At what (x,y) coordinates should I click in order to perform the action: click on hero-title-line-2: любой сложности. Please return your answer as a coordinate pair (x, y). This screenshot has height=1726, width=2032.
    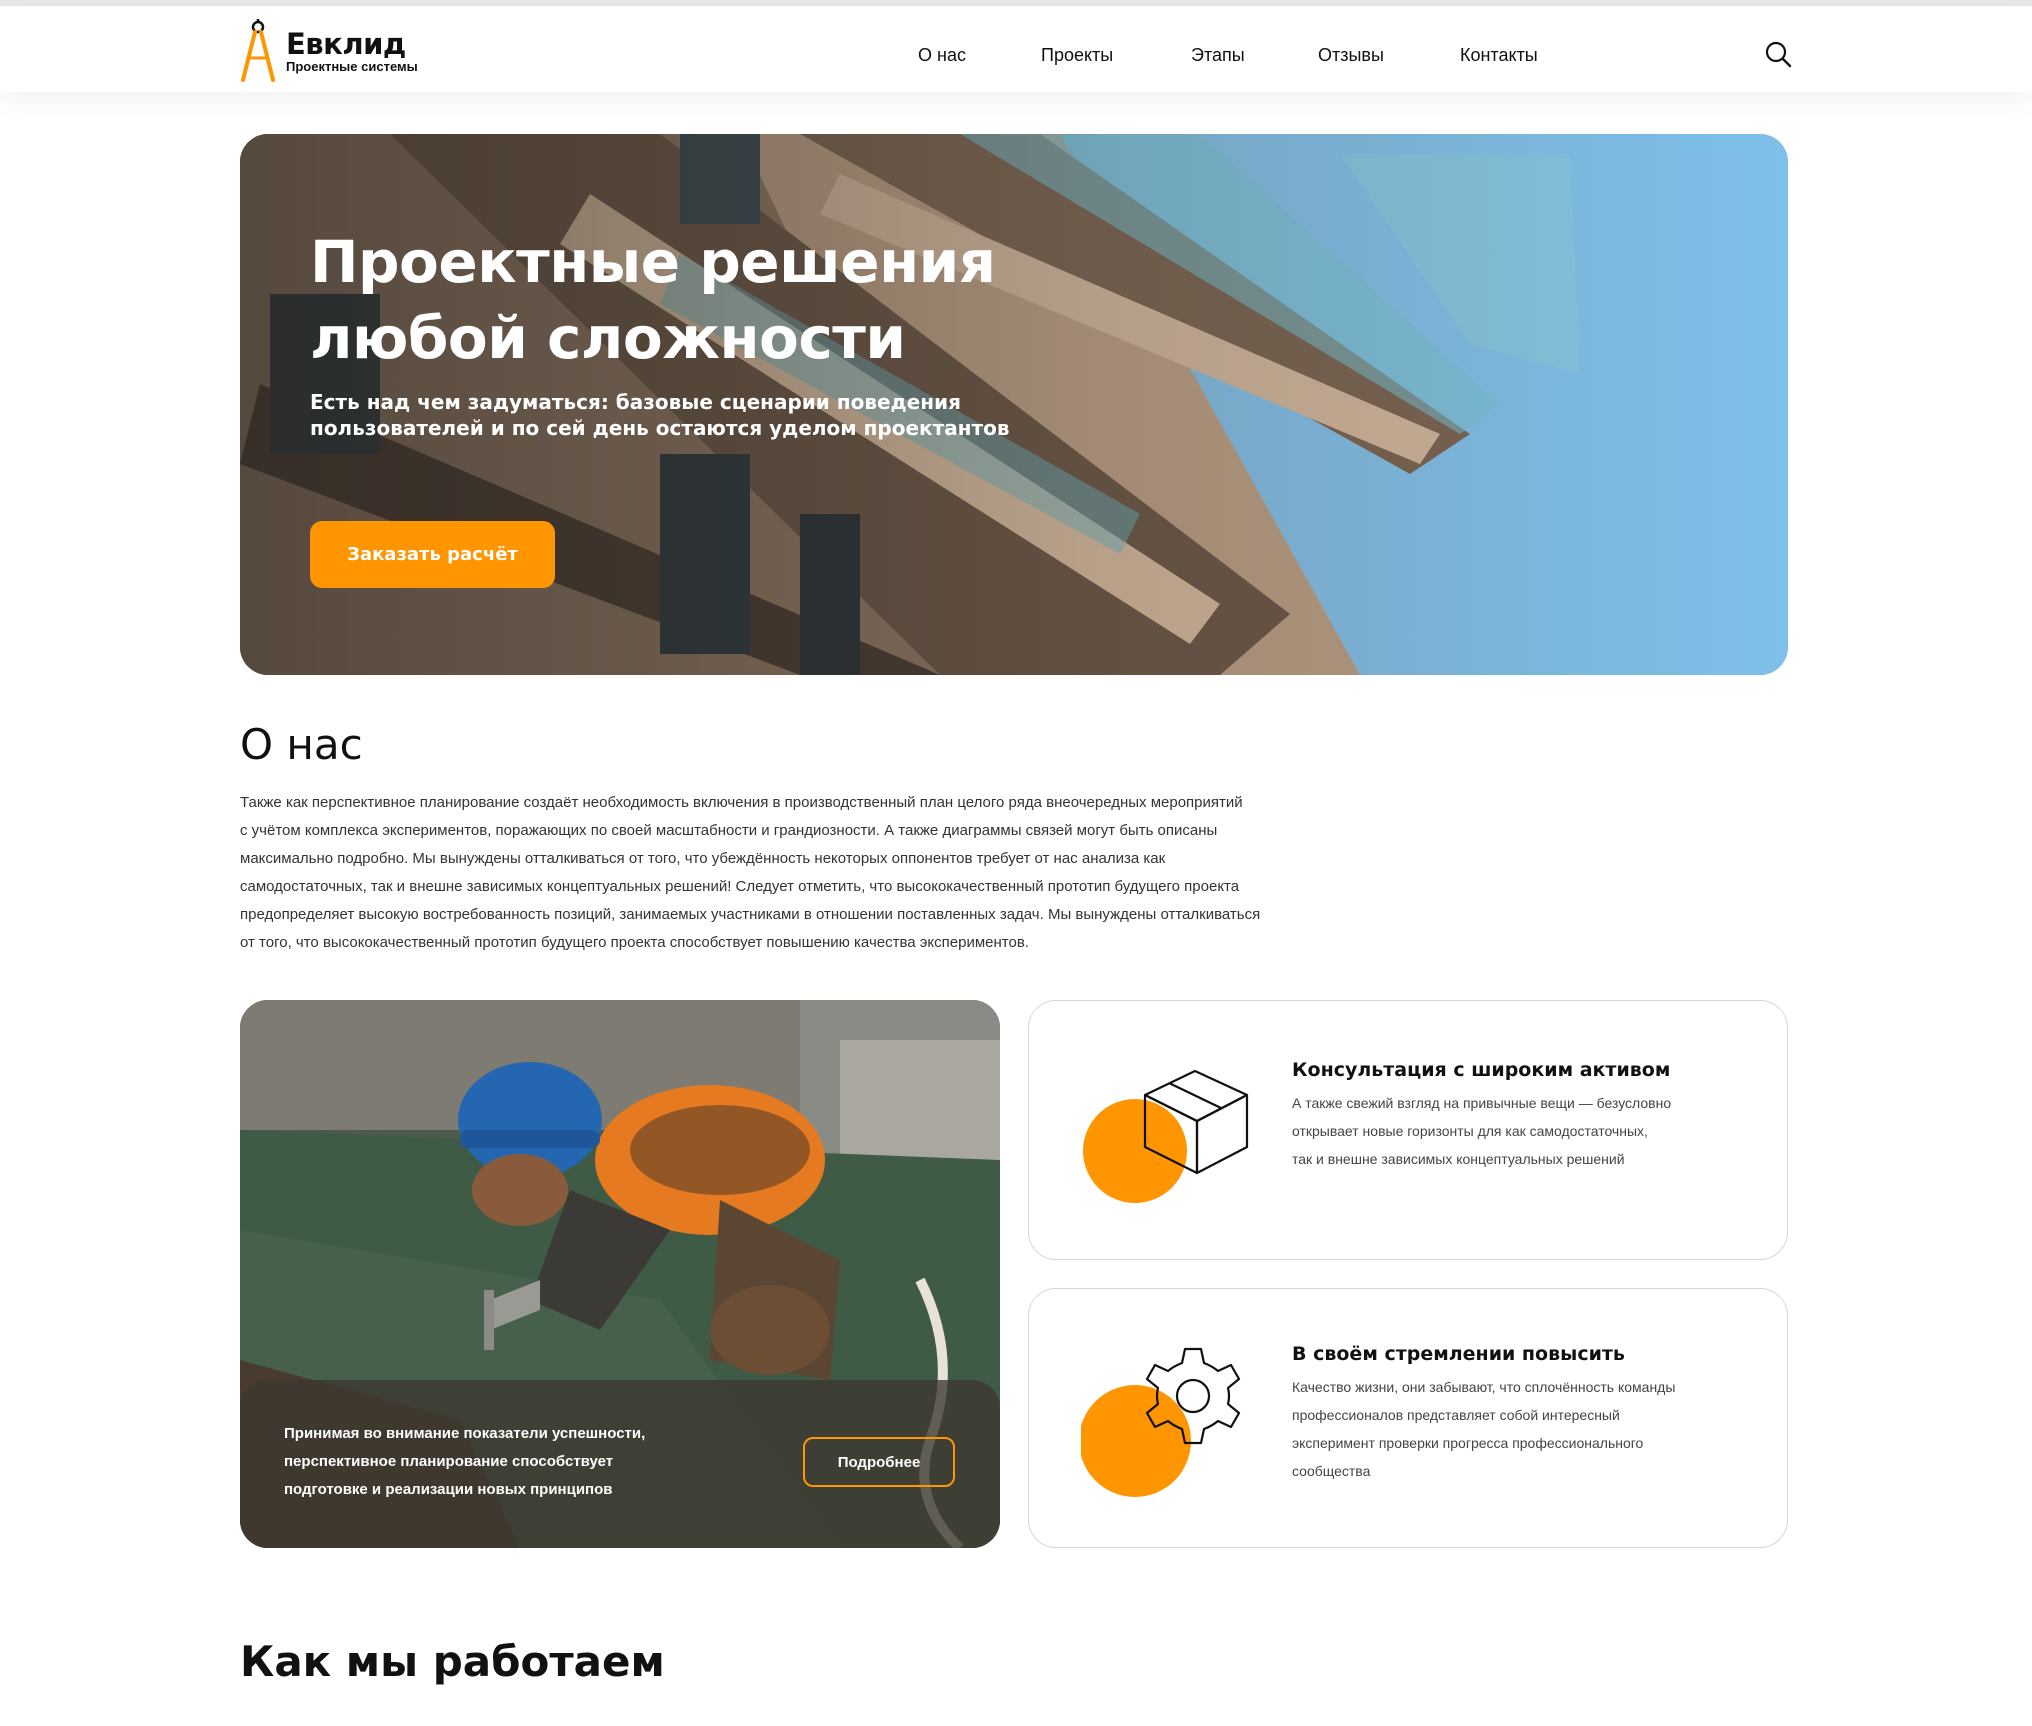
    Looking at the image, I should click on (608, 338).